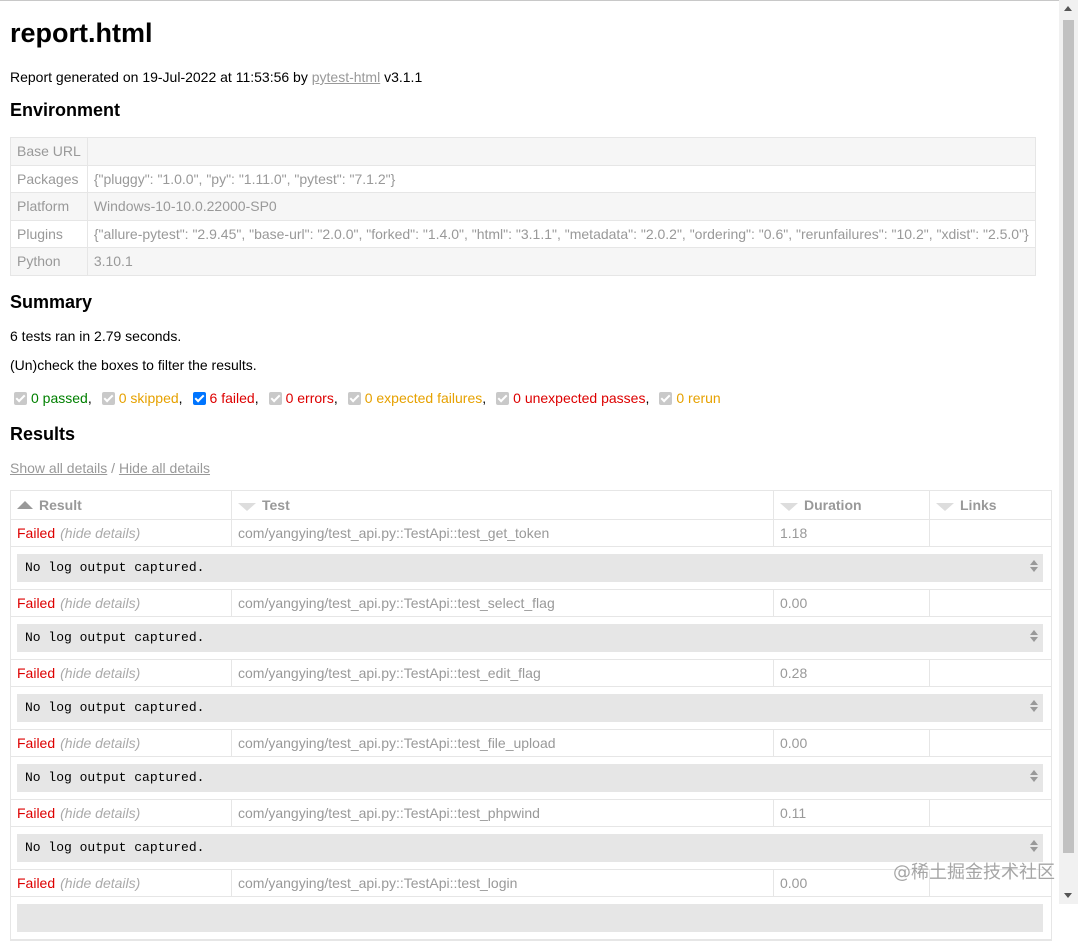 Image resolution: width=1078 pixels, height=941 pixels. Describe the element at coordinates (164, 468) in the screenshot. I see `hide-all-details-link: Hide all details` at that location.